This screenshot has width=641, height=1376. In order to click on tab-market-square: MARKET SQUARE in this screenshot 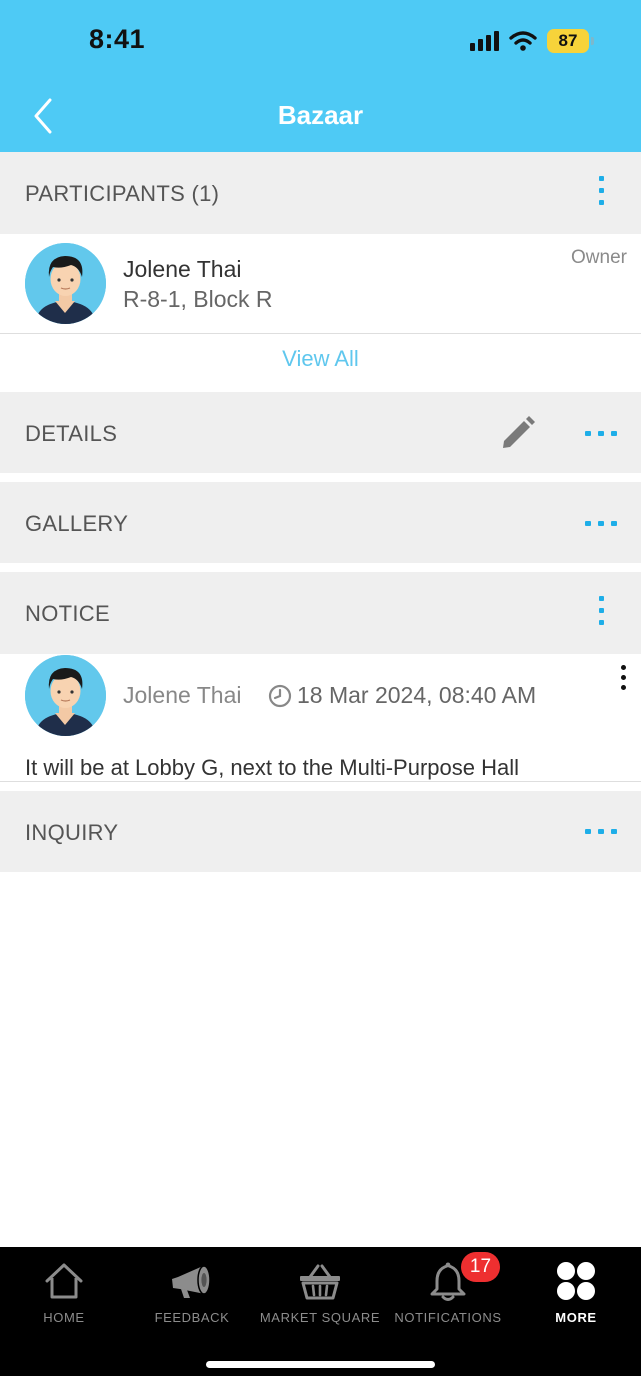, I will do `click(320, 1294)`.